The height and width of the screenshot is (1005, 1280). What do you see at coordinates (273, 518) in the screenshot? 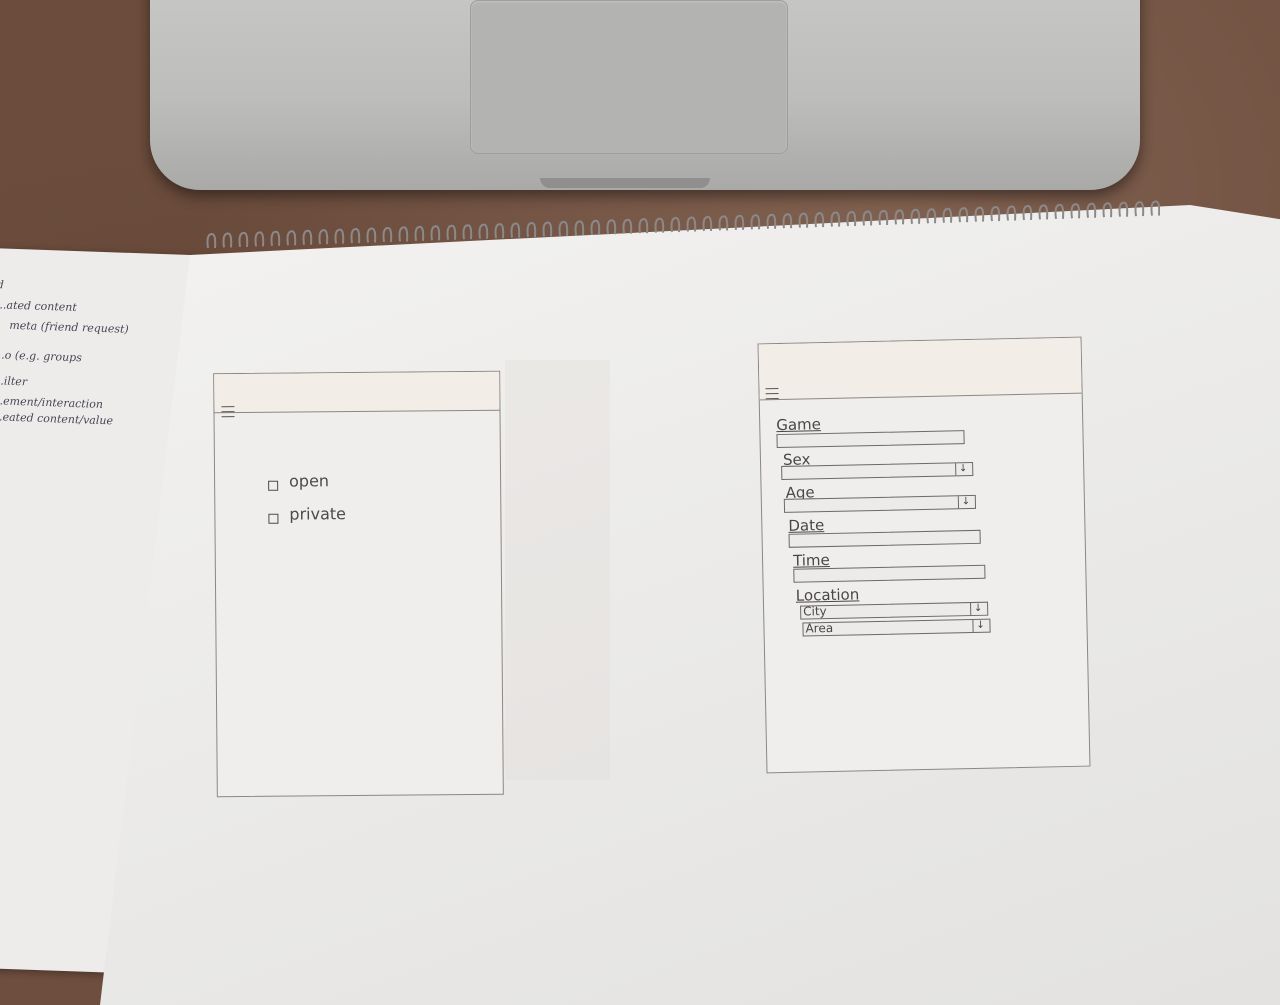
I see `checkbox-private` at bounding box center [273, 518].